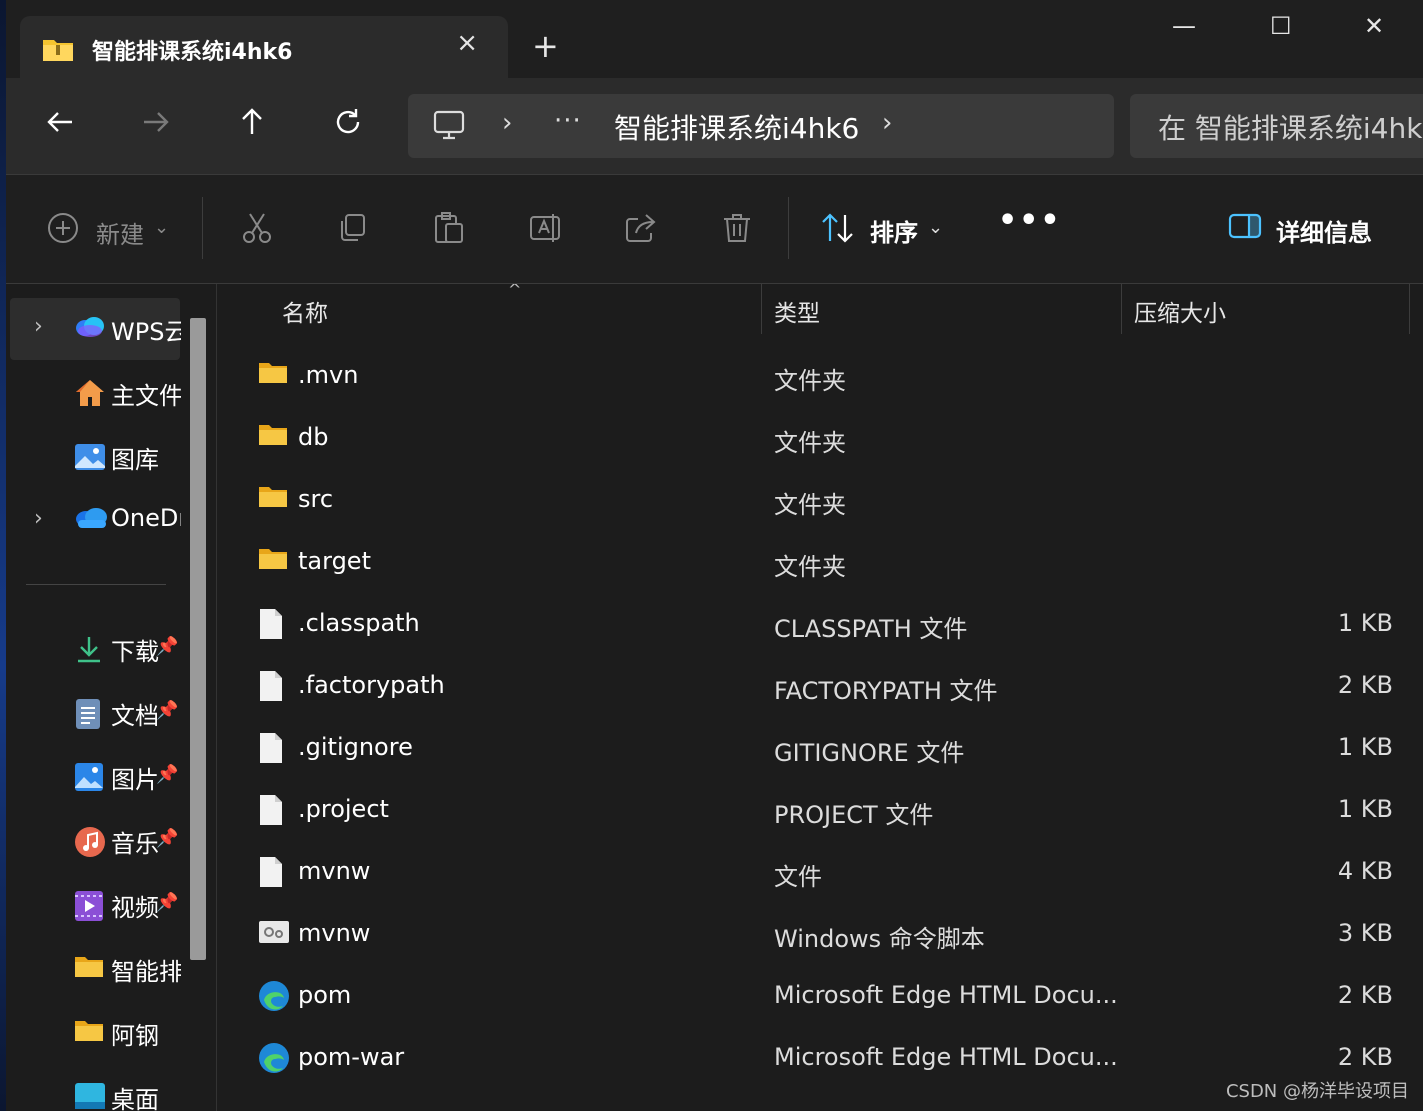  Describe the element at coordinates (371, 685) in the screenshot. I see `file-name: .factorypath` at that location.